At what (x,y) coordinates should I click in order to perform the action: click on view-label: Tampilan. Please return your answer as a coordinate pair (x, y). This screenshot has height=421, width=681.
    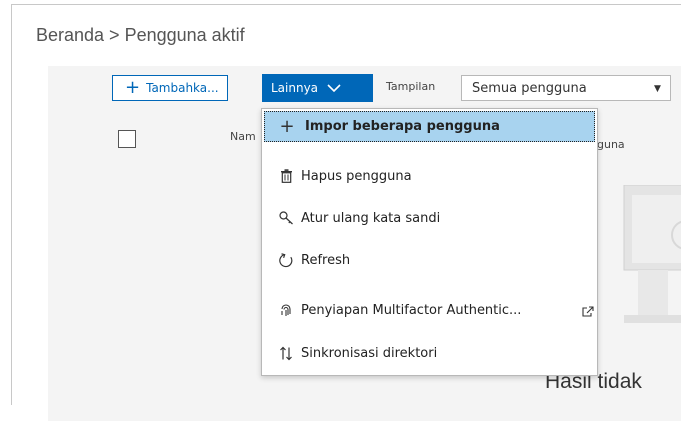
    Looking at the image, I should click on (411, 86).